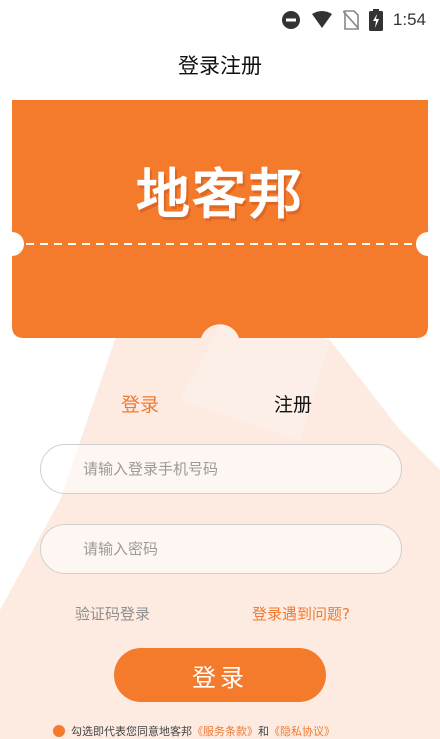  I want to click on password-input-wrapper, so click(221, 549).